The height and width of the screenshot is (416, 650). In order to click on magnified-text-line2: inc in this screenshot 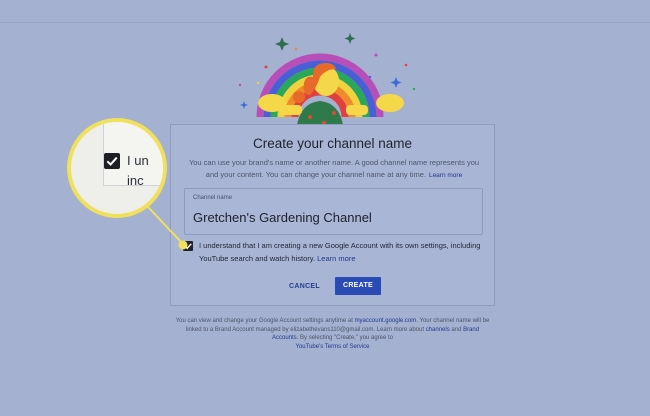, I will do `click(135, 180)`.